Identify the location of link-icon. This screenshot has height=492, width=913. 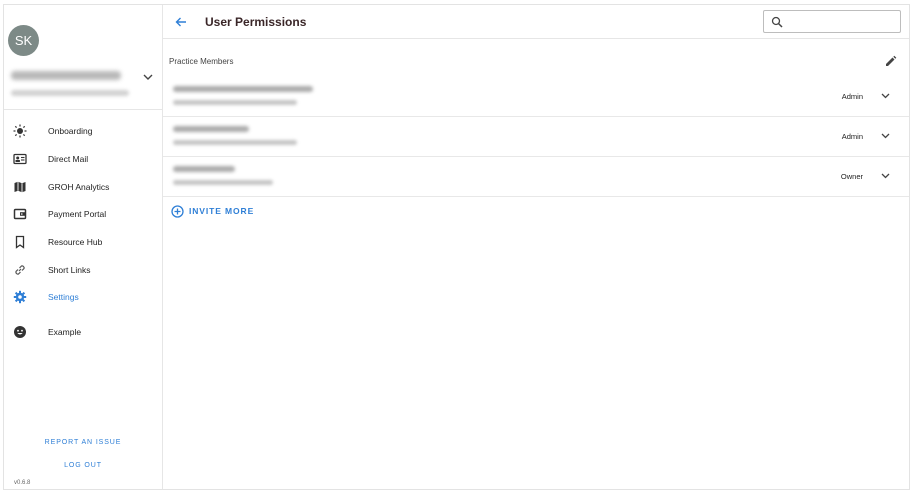
(20, 270).